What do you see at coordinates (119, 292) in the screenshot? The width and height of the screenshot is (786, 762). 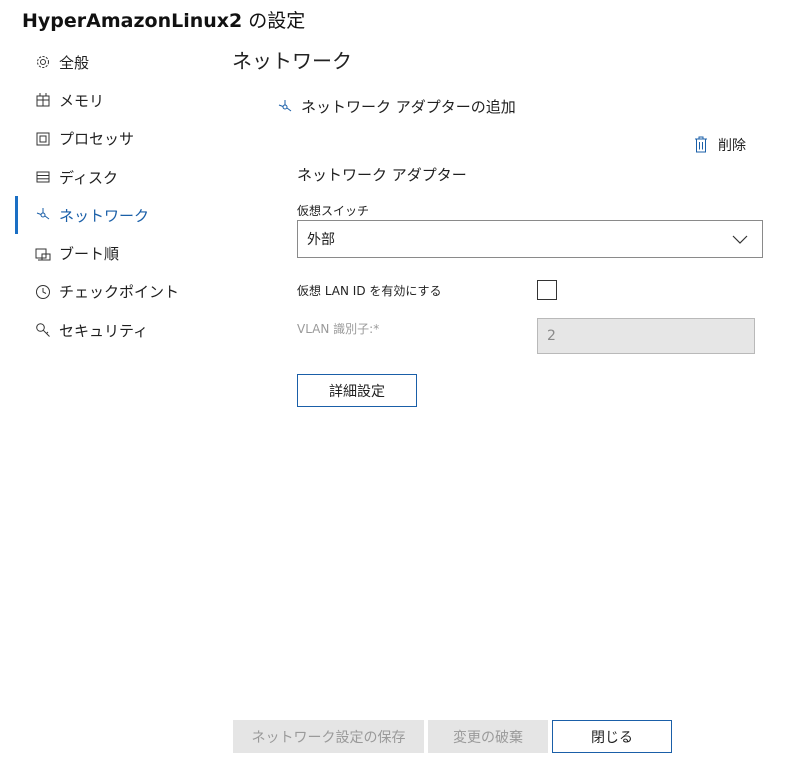 I see `sidebar-item-label: チェックポイント` at bounding box center [119, 292].